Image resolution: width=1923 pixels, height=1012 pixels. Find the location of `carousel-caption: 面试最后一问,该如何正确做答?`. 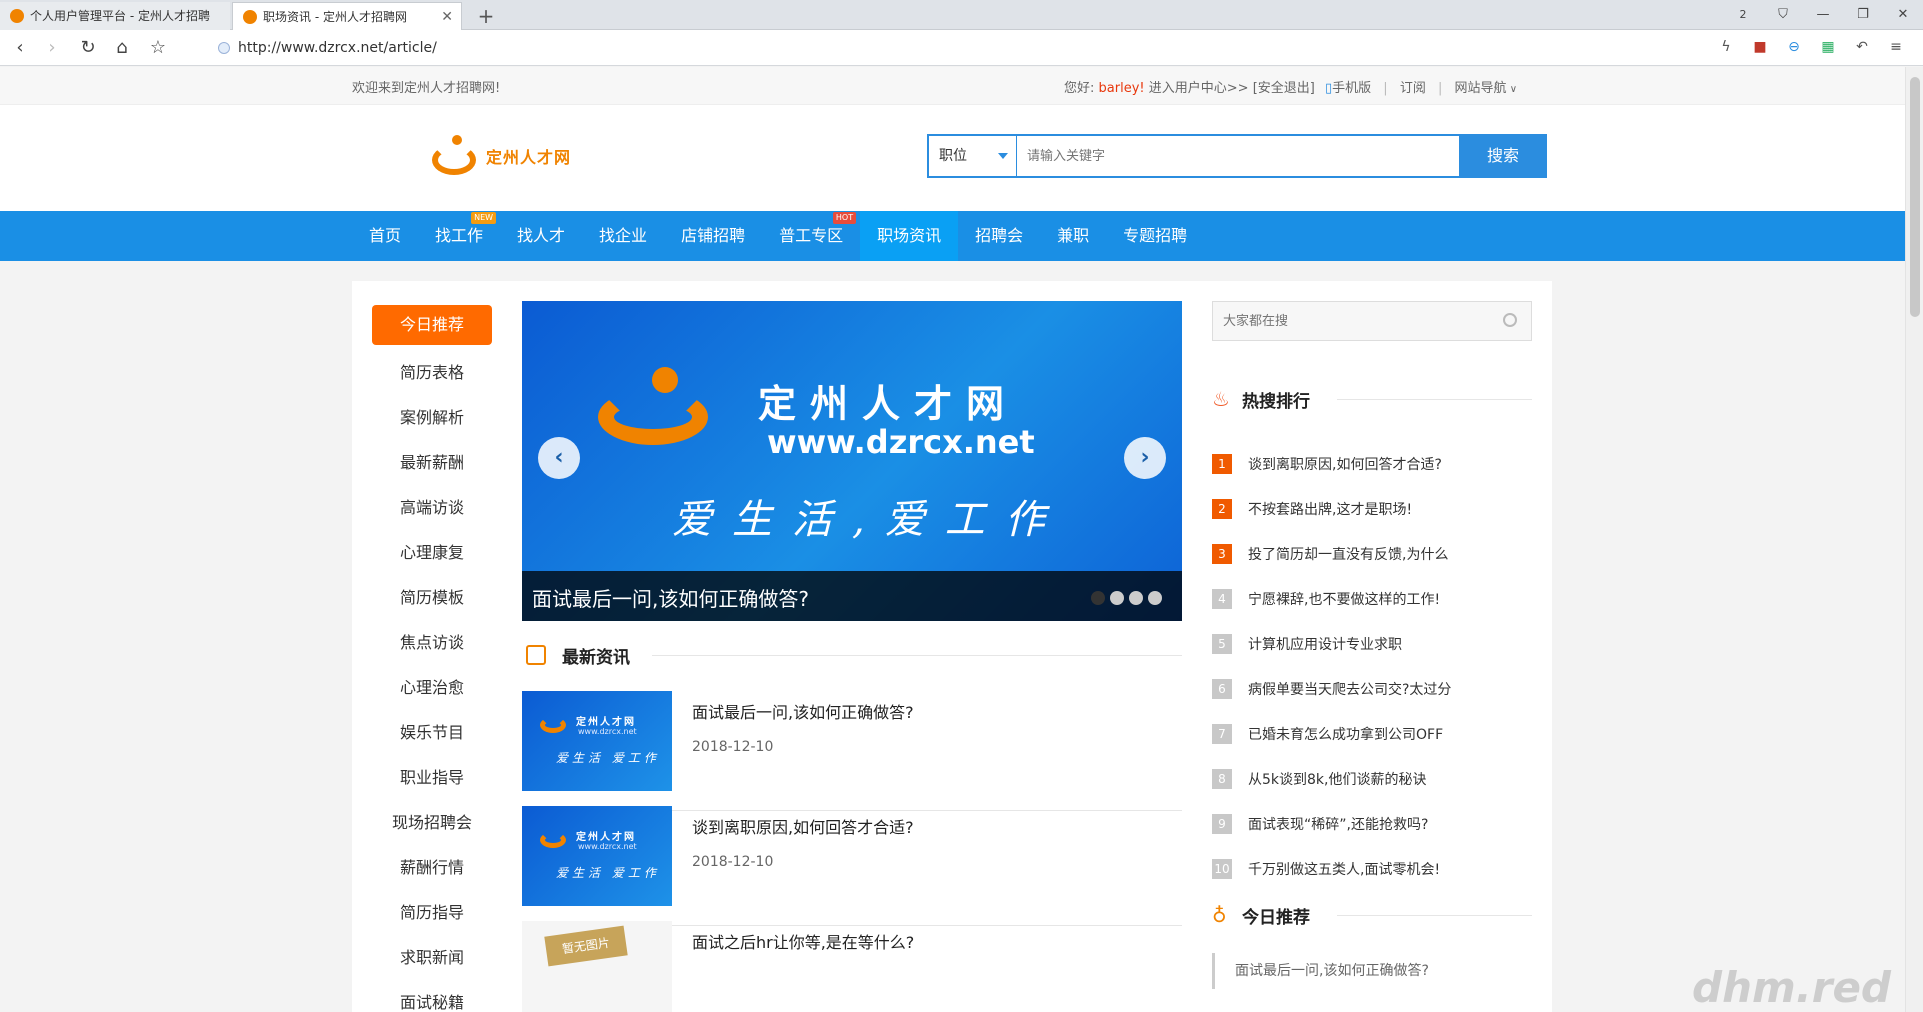

carousel-caption: 面试最后一问,该如何正确做答? is located at coordinates (852, 596).